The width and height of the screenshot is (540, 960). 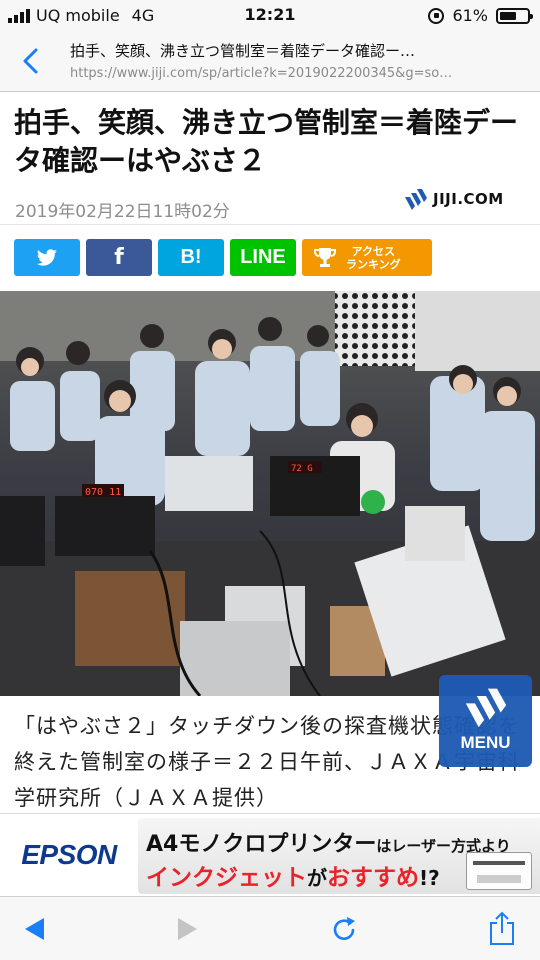 I want to click on access-ranking-button: アクセス ランキング, so click(x=367, y=257).